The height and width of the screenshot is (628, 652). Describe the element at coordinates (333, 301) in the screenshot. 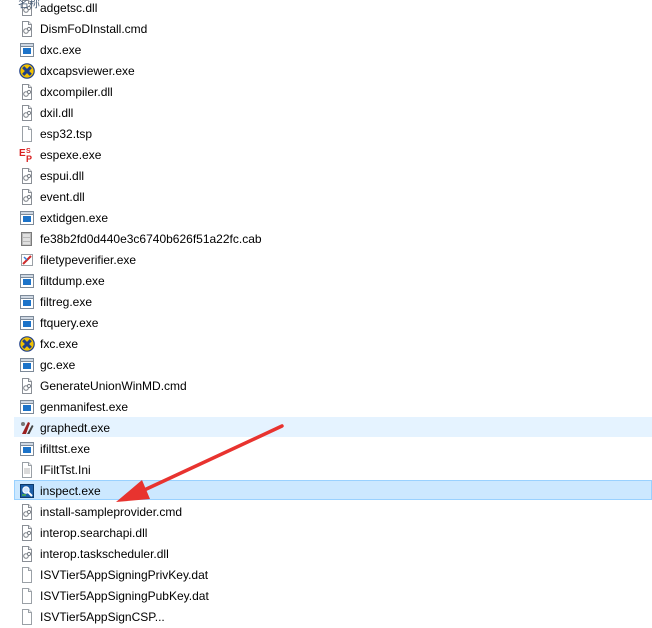

I see `file-row: filtreg.exe` at that location.